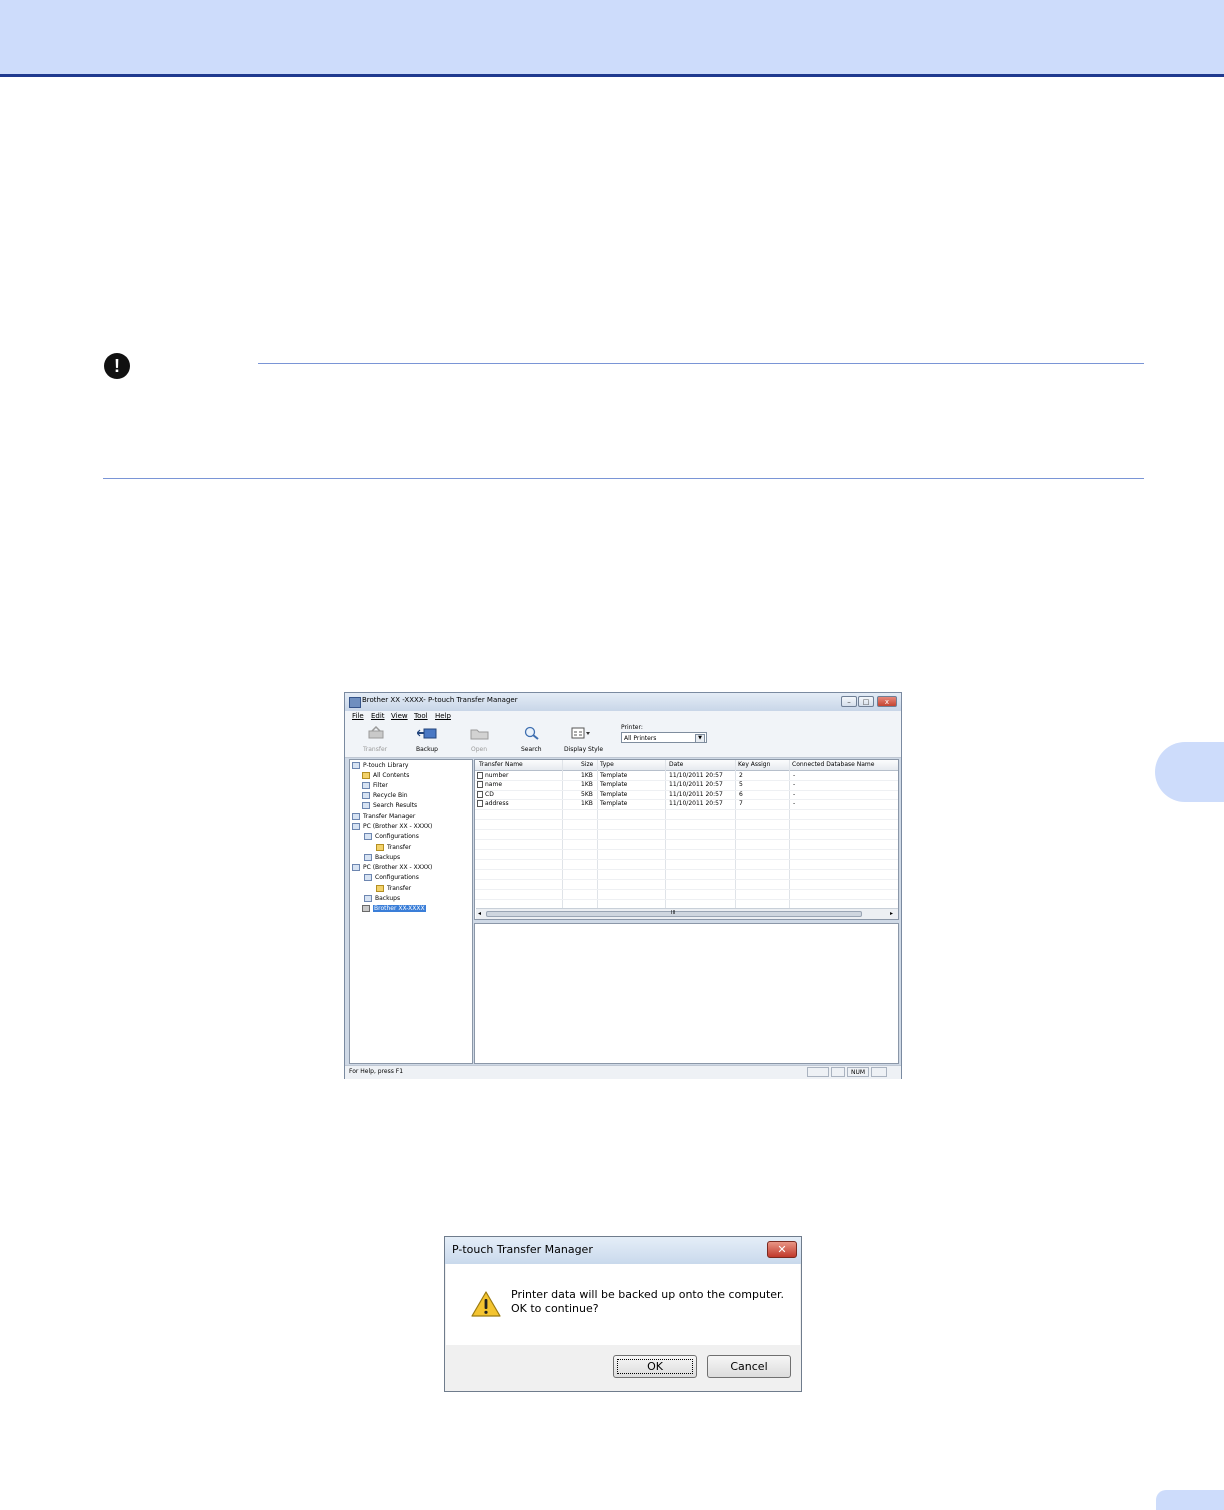 The image size is (1224, 1510). I want to click on cancel-button-label: Cancel, so click(749, 1366).